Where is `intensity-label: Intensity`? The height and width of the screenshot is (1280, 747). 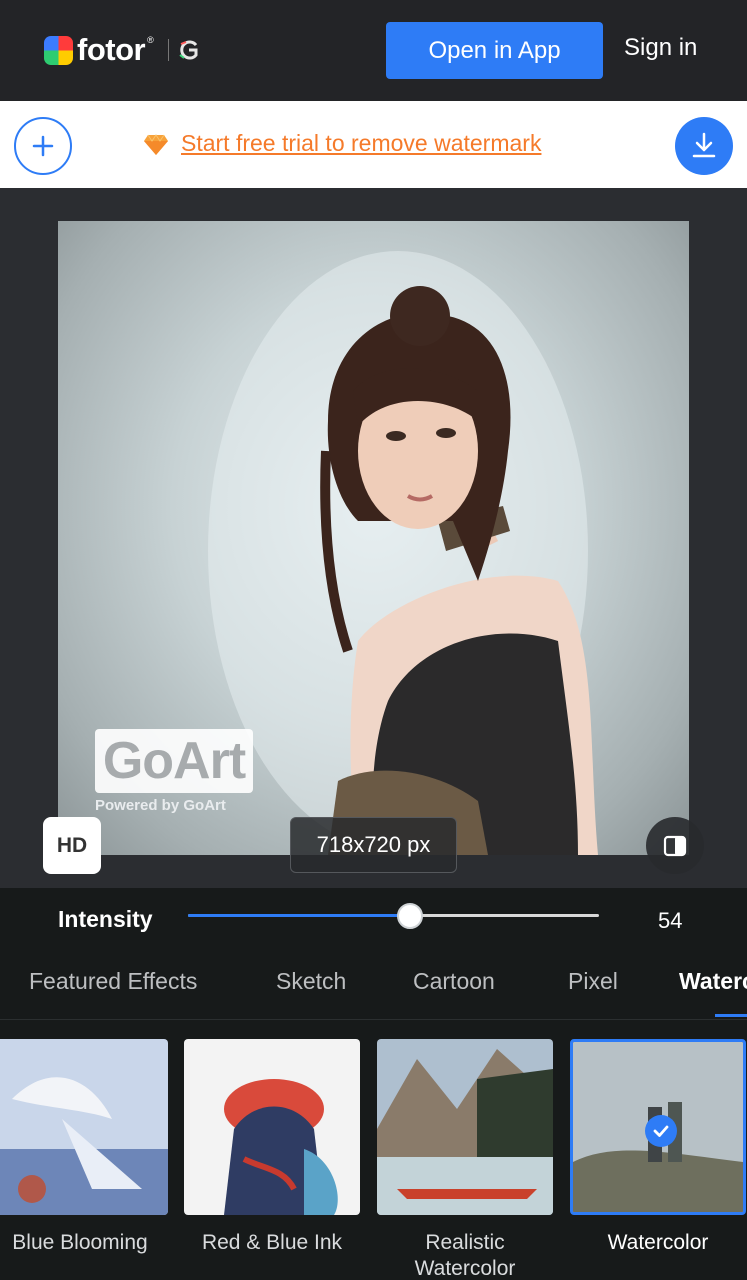
intensity-label: Intensity is located at coordinates (105, 919).